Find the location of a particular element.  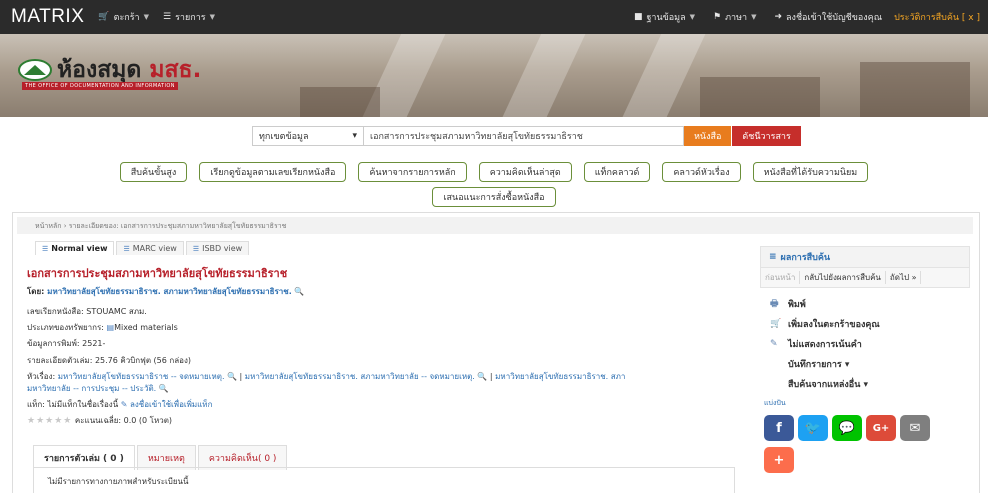

twitter-icon: 🐦 is located at coordinates (813, 428).